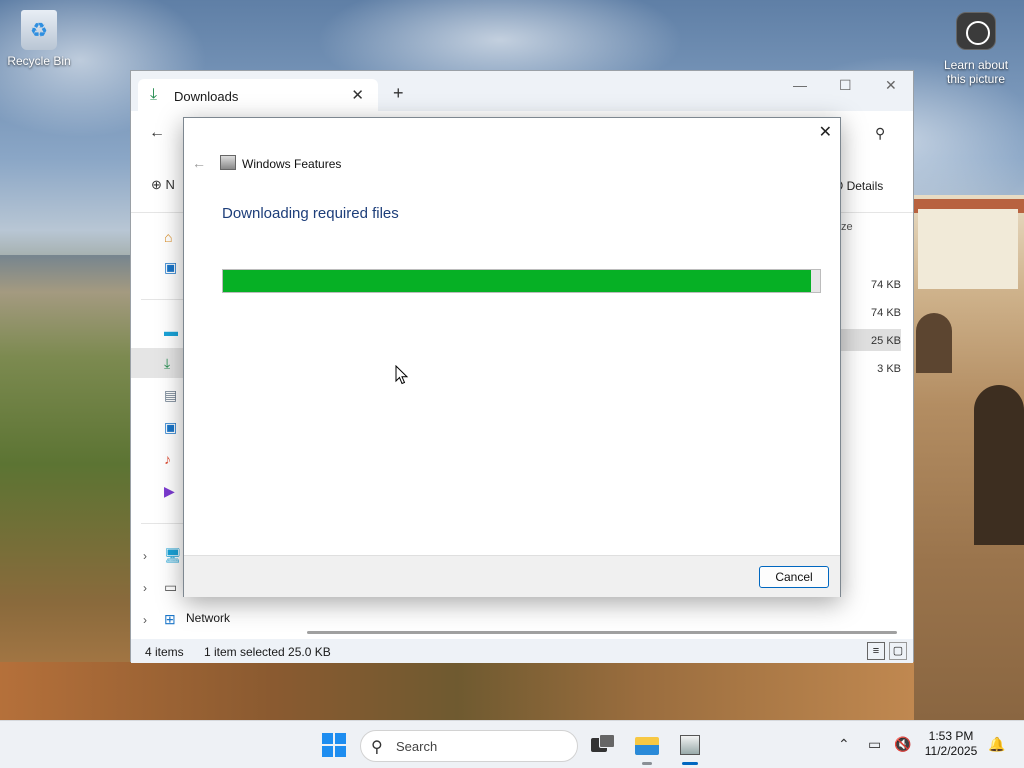  I want to click on wallpaper-cliff, so click(969, 457).